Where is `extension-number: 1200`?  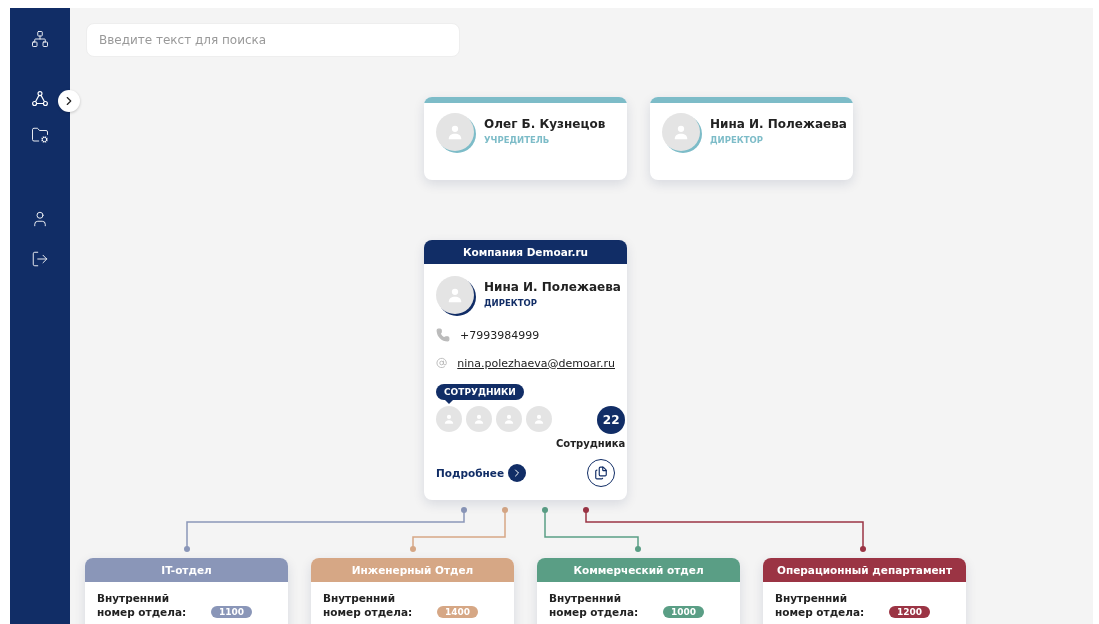 extension-number: 1200 is located at coordinates (910, 612).